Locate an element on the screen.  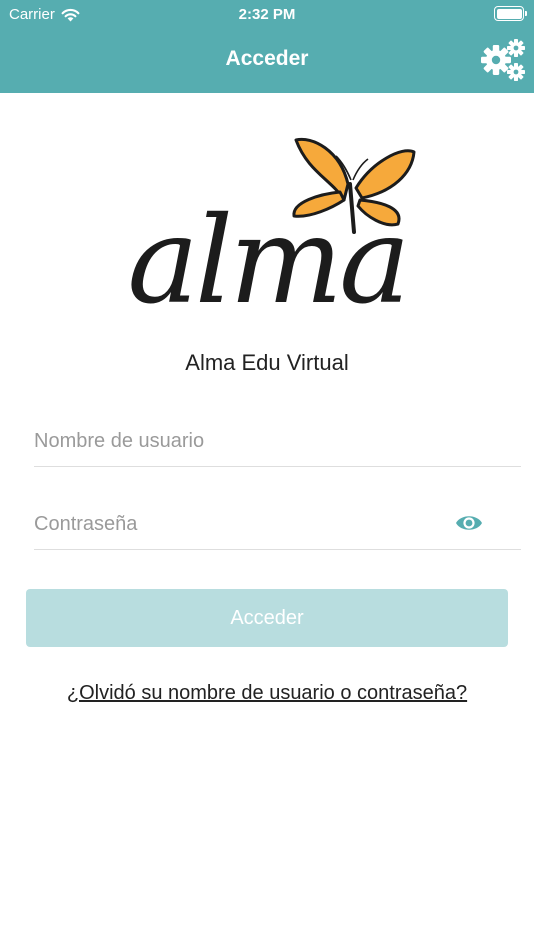
show-password-button is located at coordinates (469, 523).